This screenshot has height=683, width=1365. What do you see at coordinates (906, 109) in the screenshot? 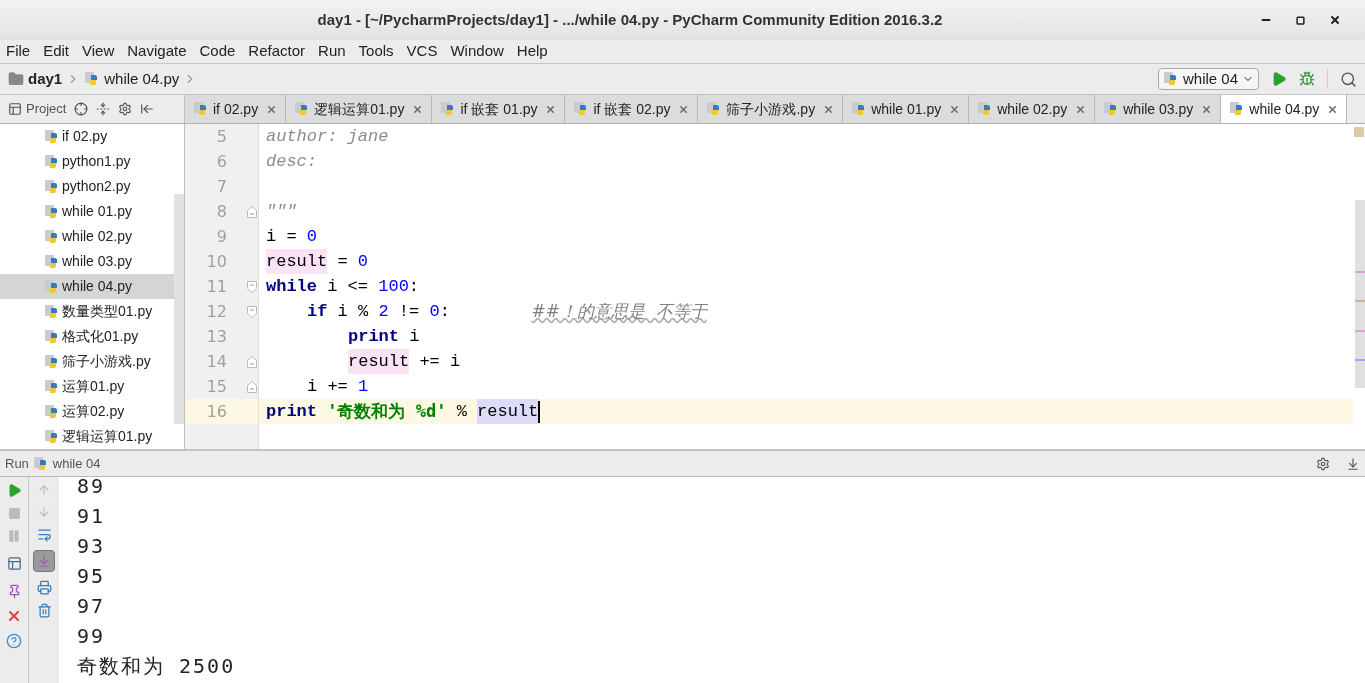
I see `editor-tab: while 01.py` at bounding box center [906, 109].